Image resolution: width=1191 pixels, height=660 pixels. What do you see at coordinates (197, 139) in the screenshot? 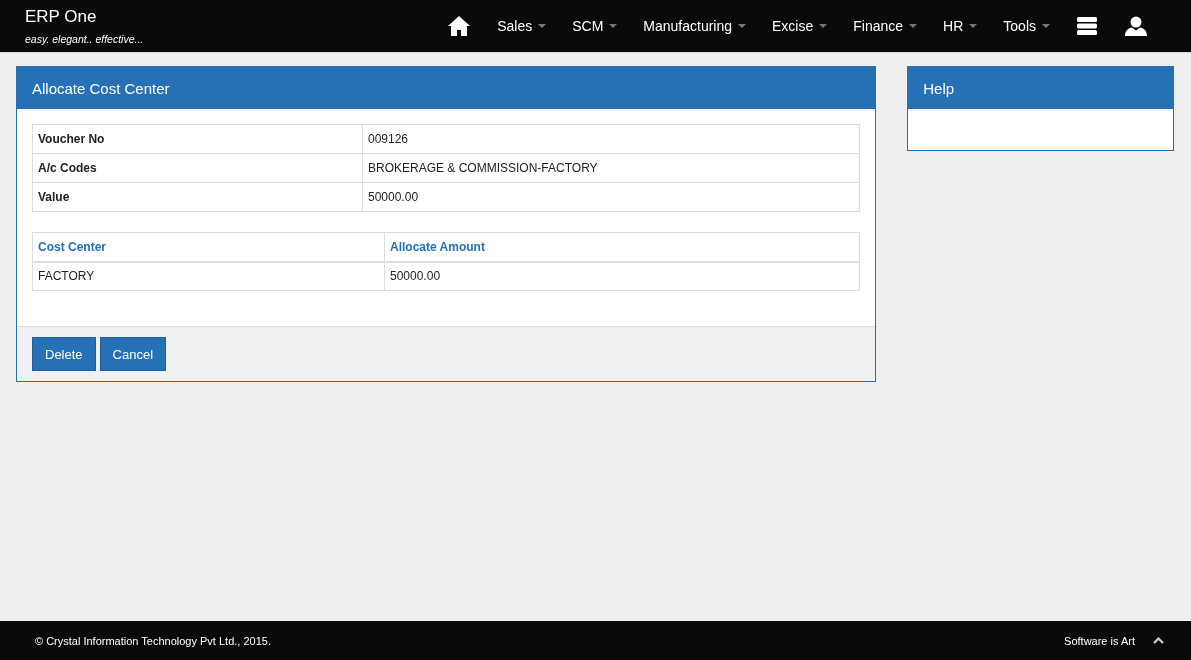
I see `detail-label: Voucher No` at bounding box center [197, 139].